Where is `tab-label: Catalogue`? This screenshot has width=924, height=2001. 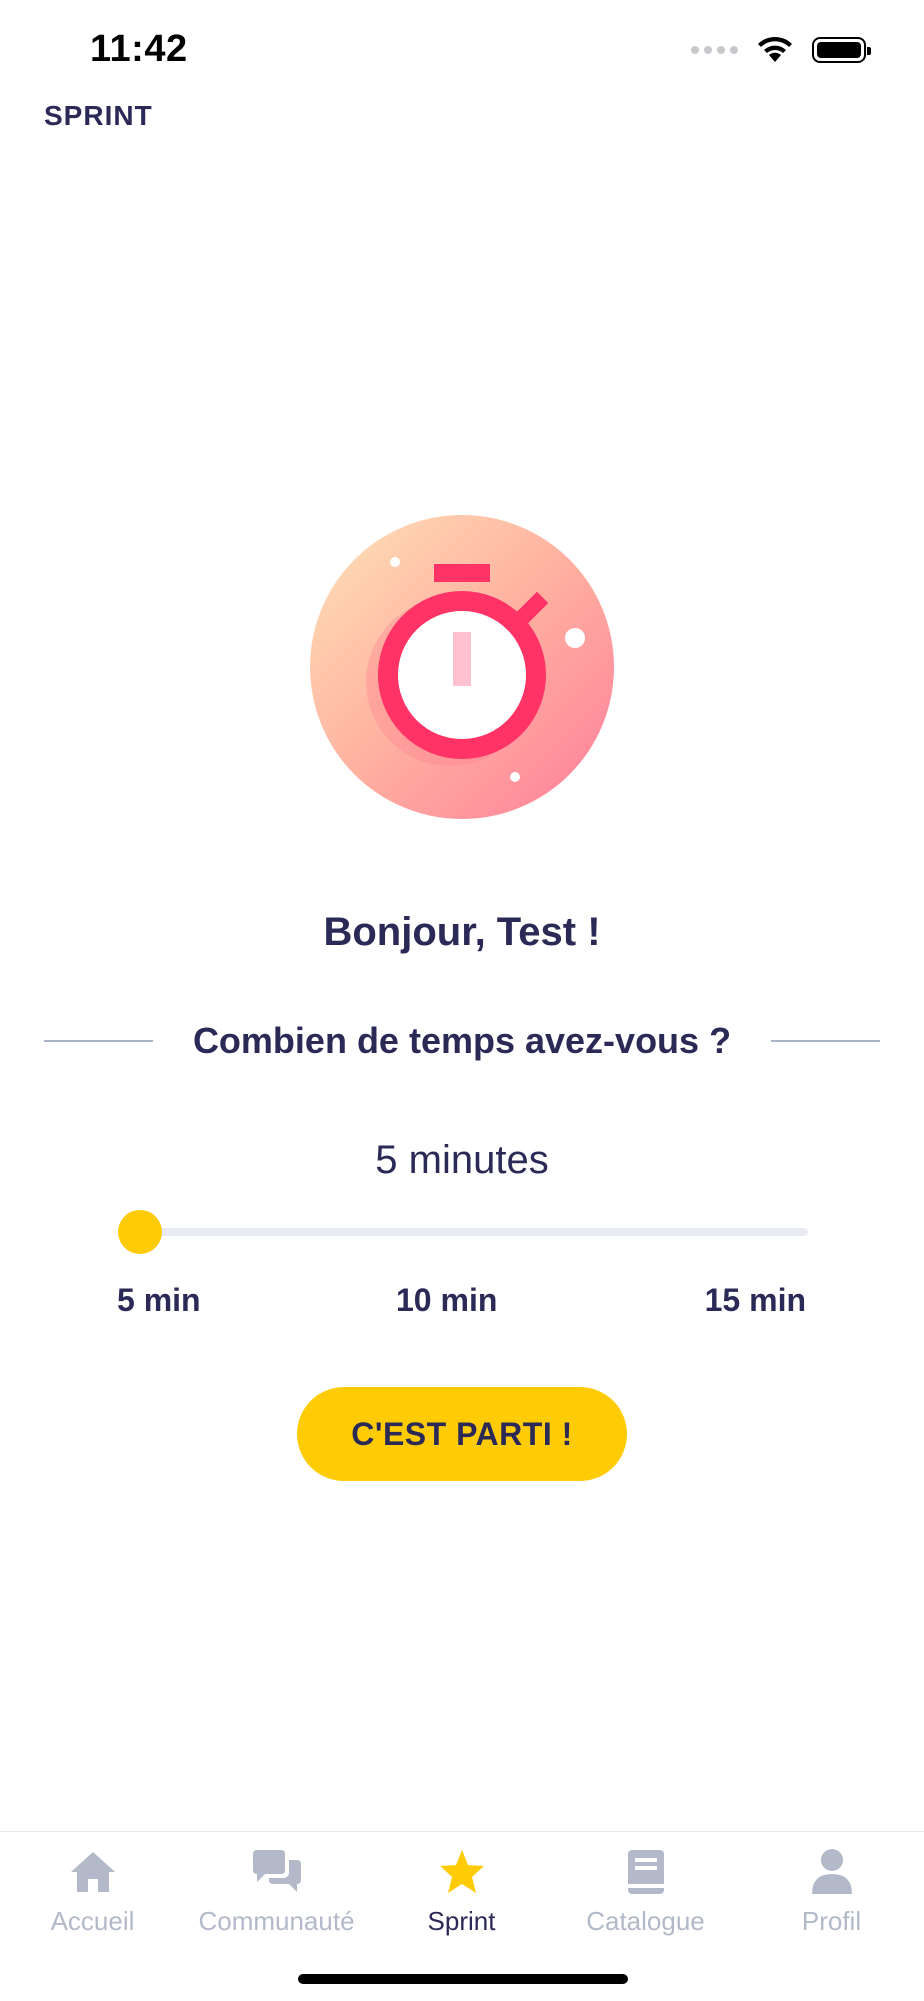 tab-label: Catalogue is located at coordinates (645, 1921).